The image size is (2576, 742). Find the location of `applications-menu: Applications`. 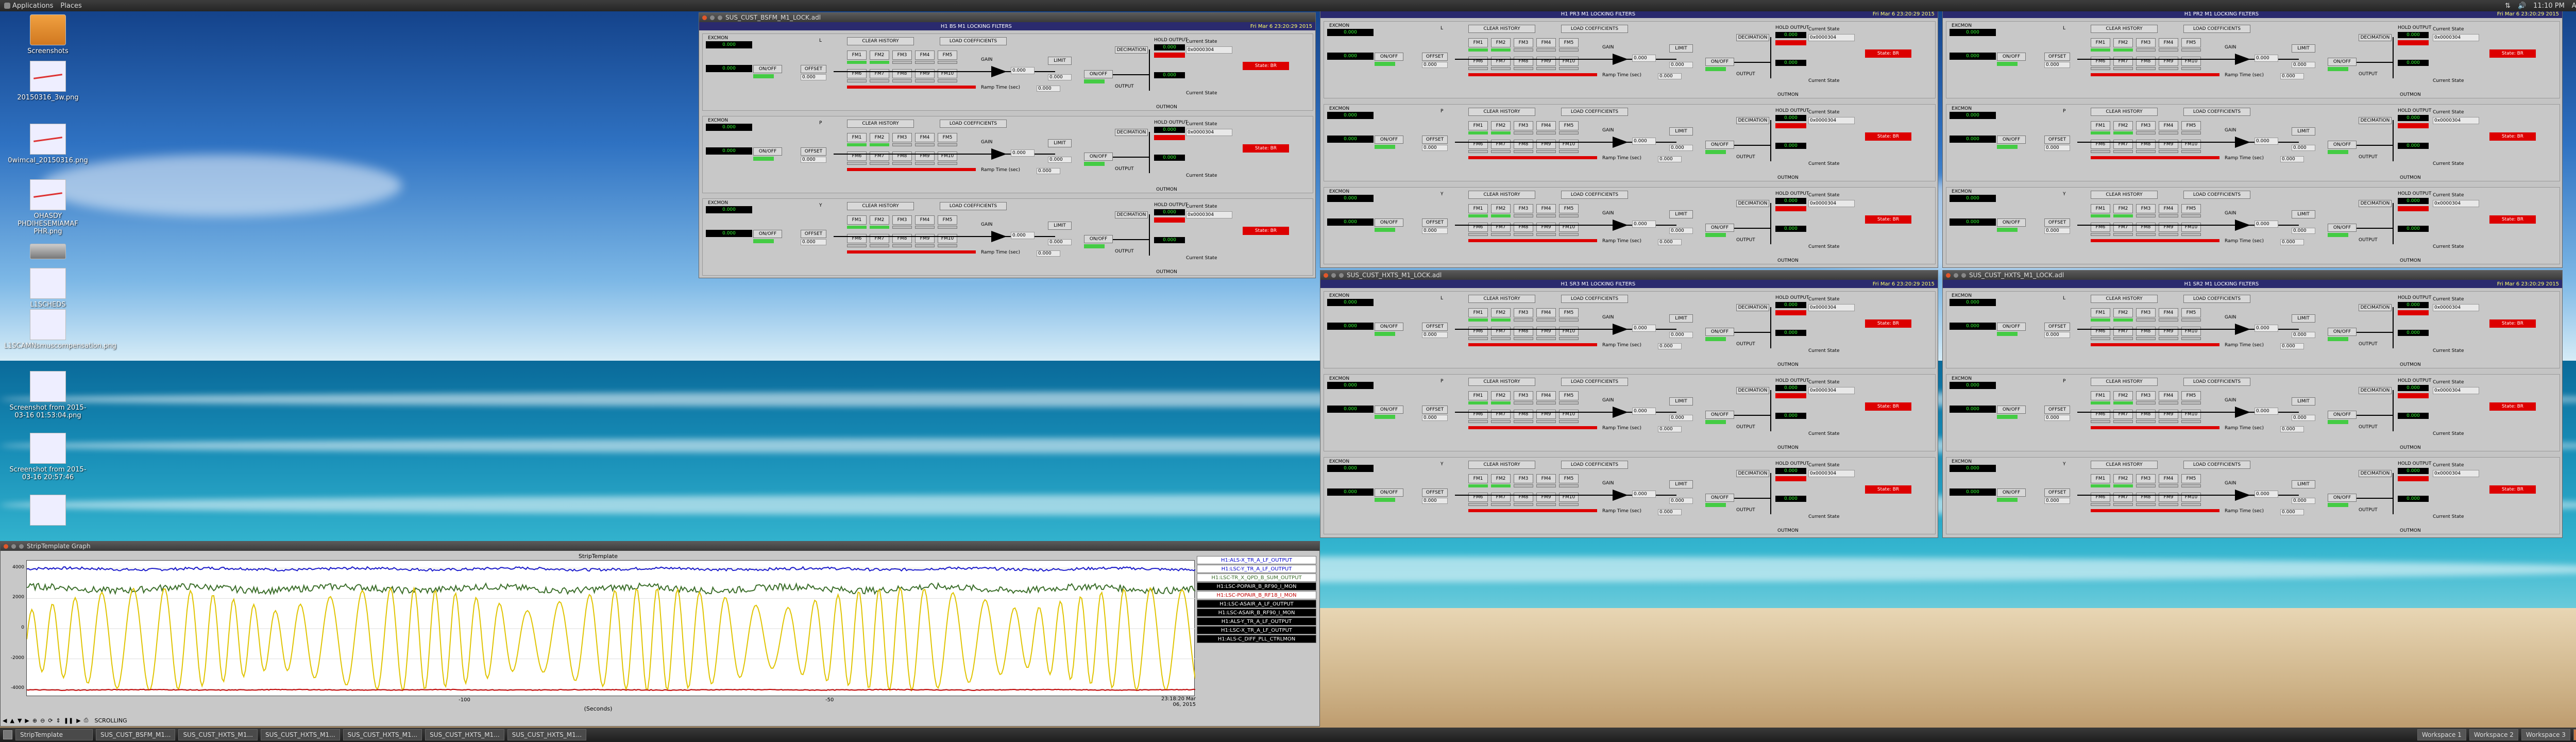

applications-menu: Applications is located at coordinates (28, 6).